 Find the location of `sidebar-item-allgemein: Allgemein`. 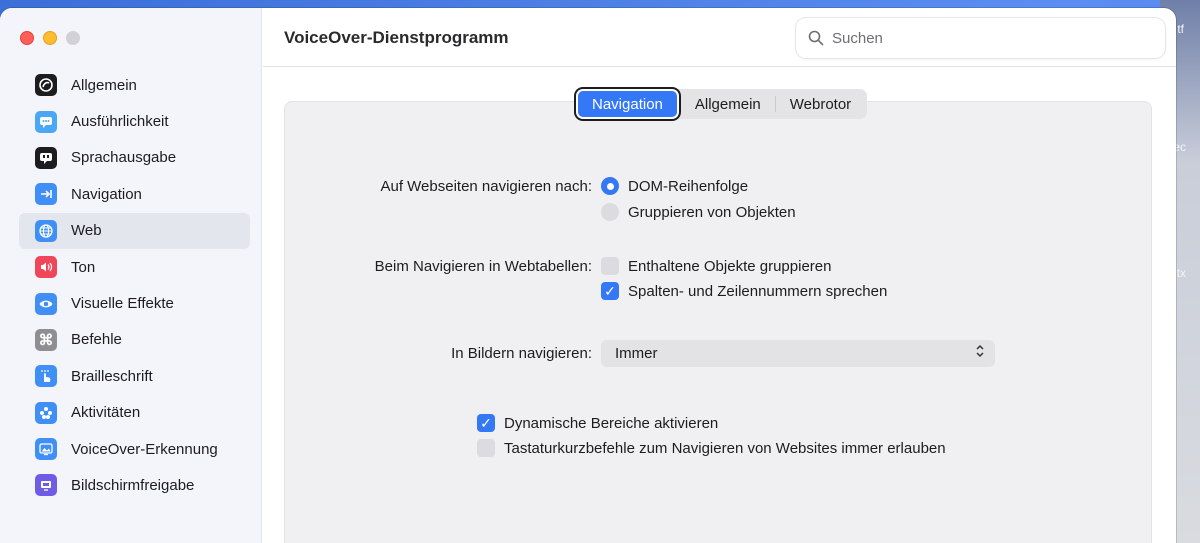

sidebar-item-allgemein: Allgemein is located at coordinates (134, 85).